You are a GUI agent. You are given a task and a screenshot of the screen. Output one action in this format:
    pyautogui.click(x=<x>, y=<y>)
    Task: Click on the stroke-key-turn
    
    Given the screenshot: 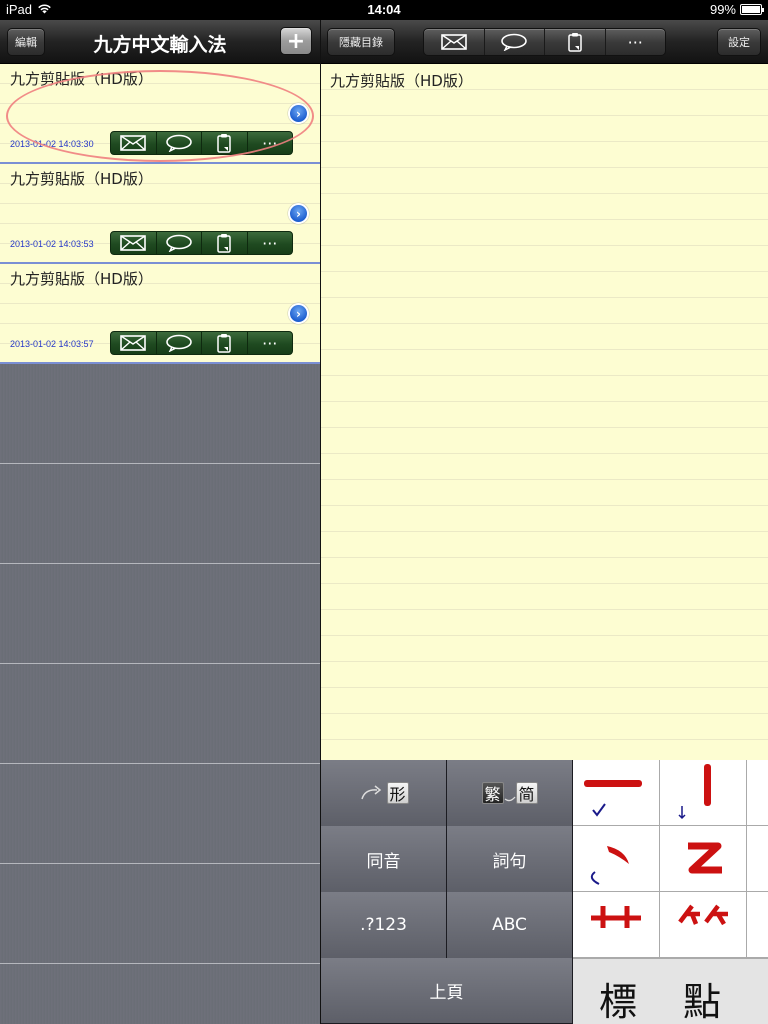 What is the action you would take?
    pyautogui.click(x=703, y=859)
    